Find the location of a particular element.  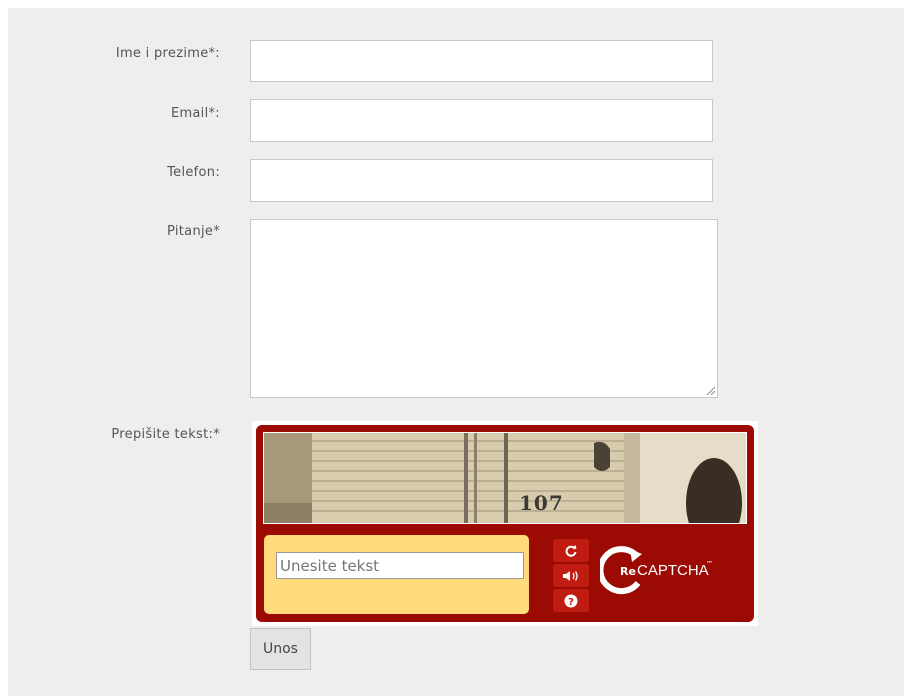

speaker-icon is located at coordinates (570, 575).